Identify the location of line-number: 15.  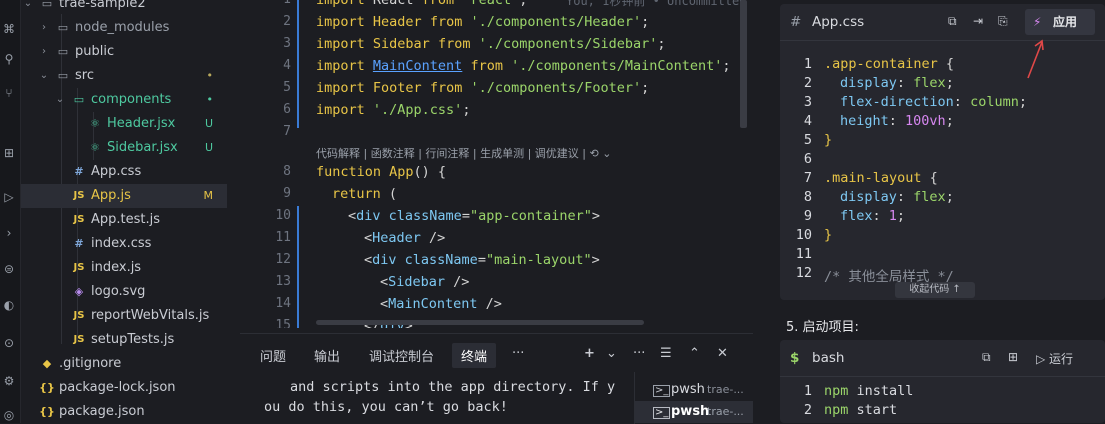
(283, 323).